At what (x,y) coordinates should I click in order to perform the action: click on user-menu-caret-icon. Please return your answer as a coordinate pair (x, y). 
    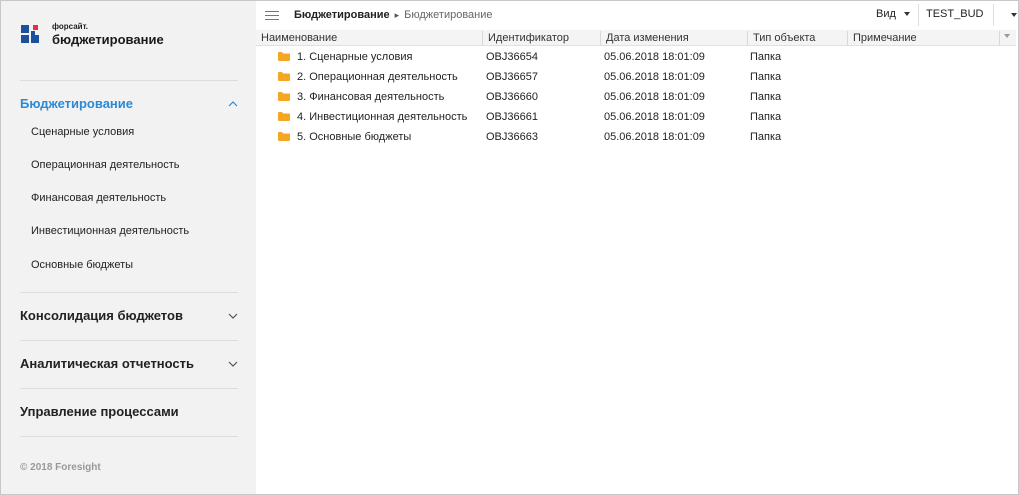
    Looking at the image, I should click on (1014, 15).